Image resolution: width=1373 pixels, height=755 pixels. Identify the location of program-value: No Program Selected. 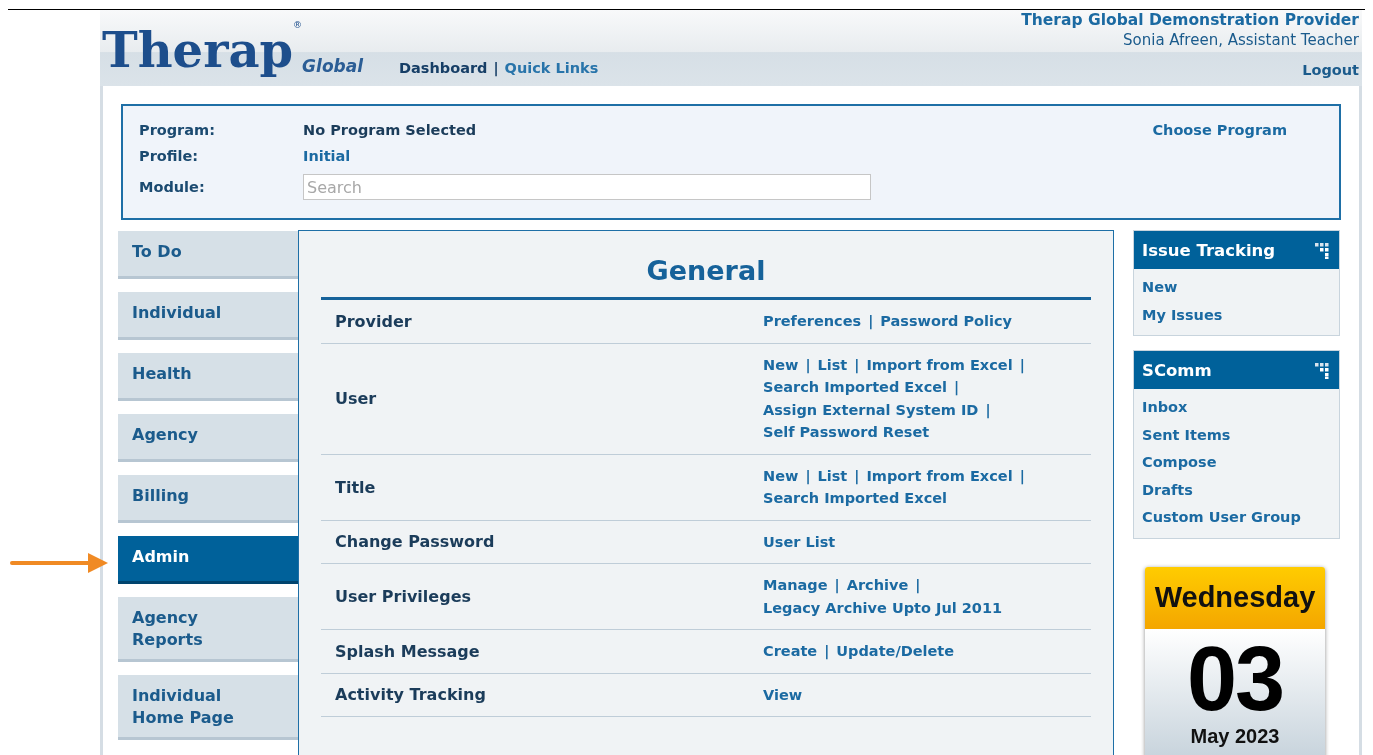
(390, 130).